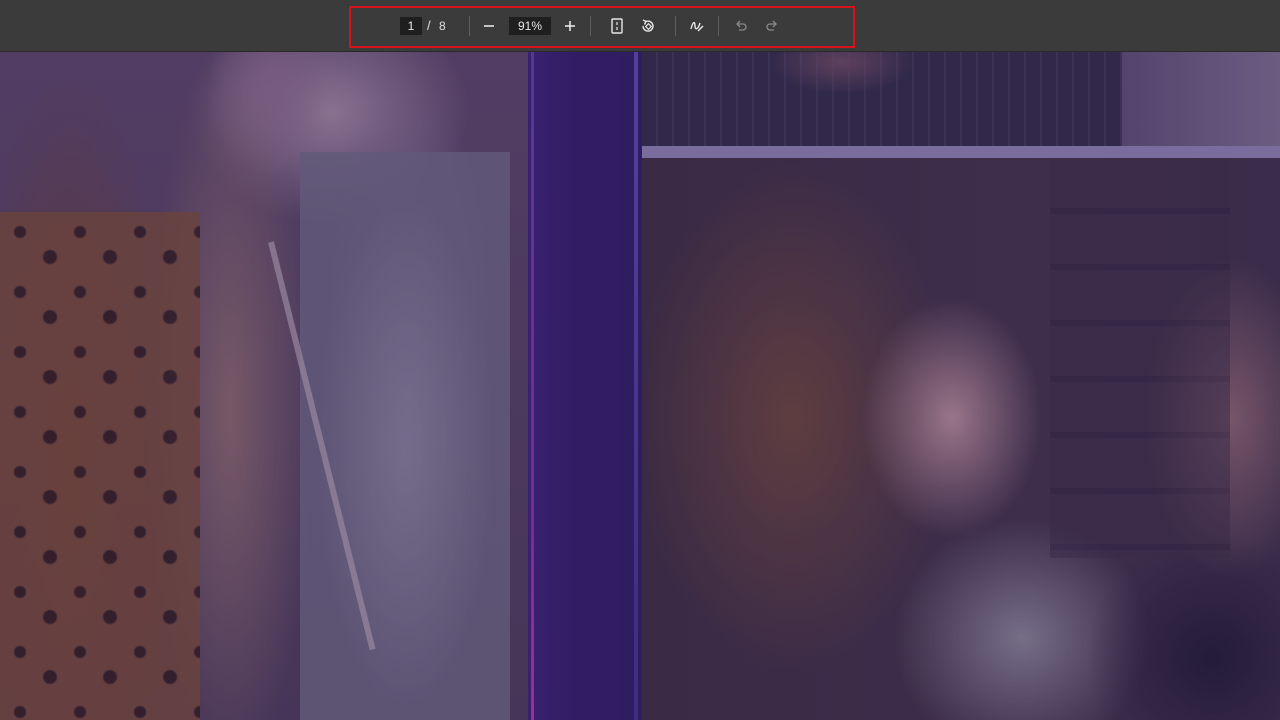  Describe the element at coordinates (442, 26) in the screenshot. I see `page-total-count: 8` at that location.